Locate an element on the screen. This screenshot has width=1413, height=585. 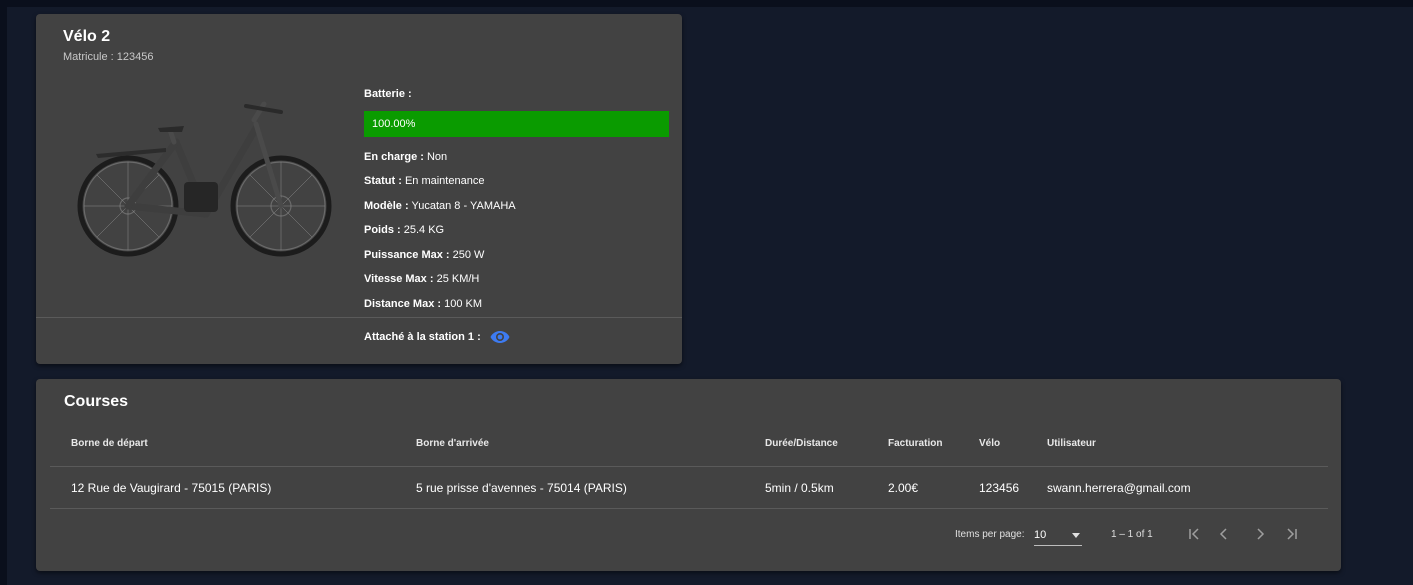
view-station-button is located at coordinates (500, 337).